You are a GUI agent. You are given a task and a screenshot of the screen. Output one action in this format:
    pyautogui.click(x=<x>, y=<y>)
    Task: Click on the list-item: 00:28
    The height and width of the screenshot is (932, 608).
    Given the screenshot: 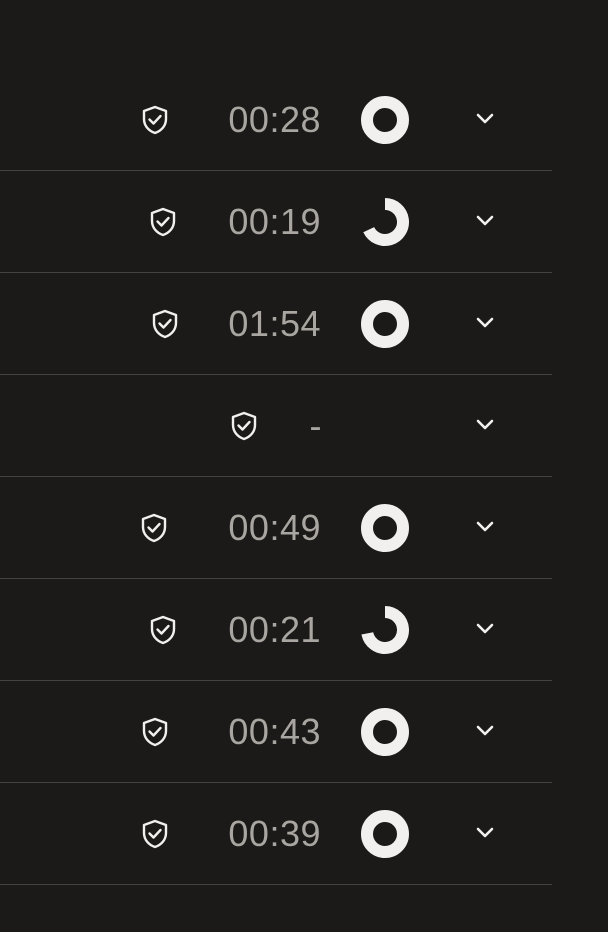 What is the action you would take?
    pyautogui.click(x=276, y=120)
    